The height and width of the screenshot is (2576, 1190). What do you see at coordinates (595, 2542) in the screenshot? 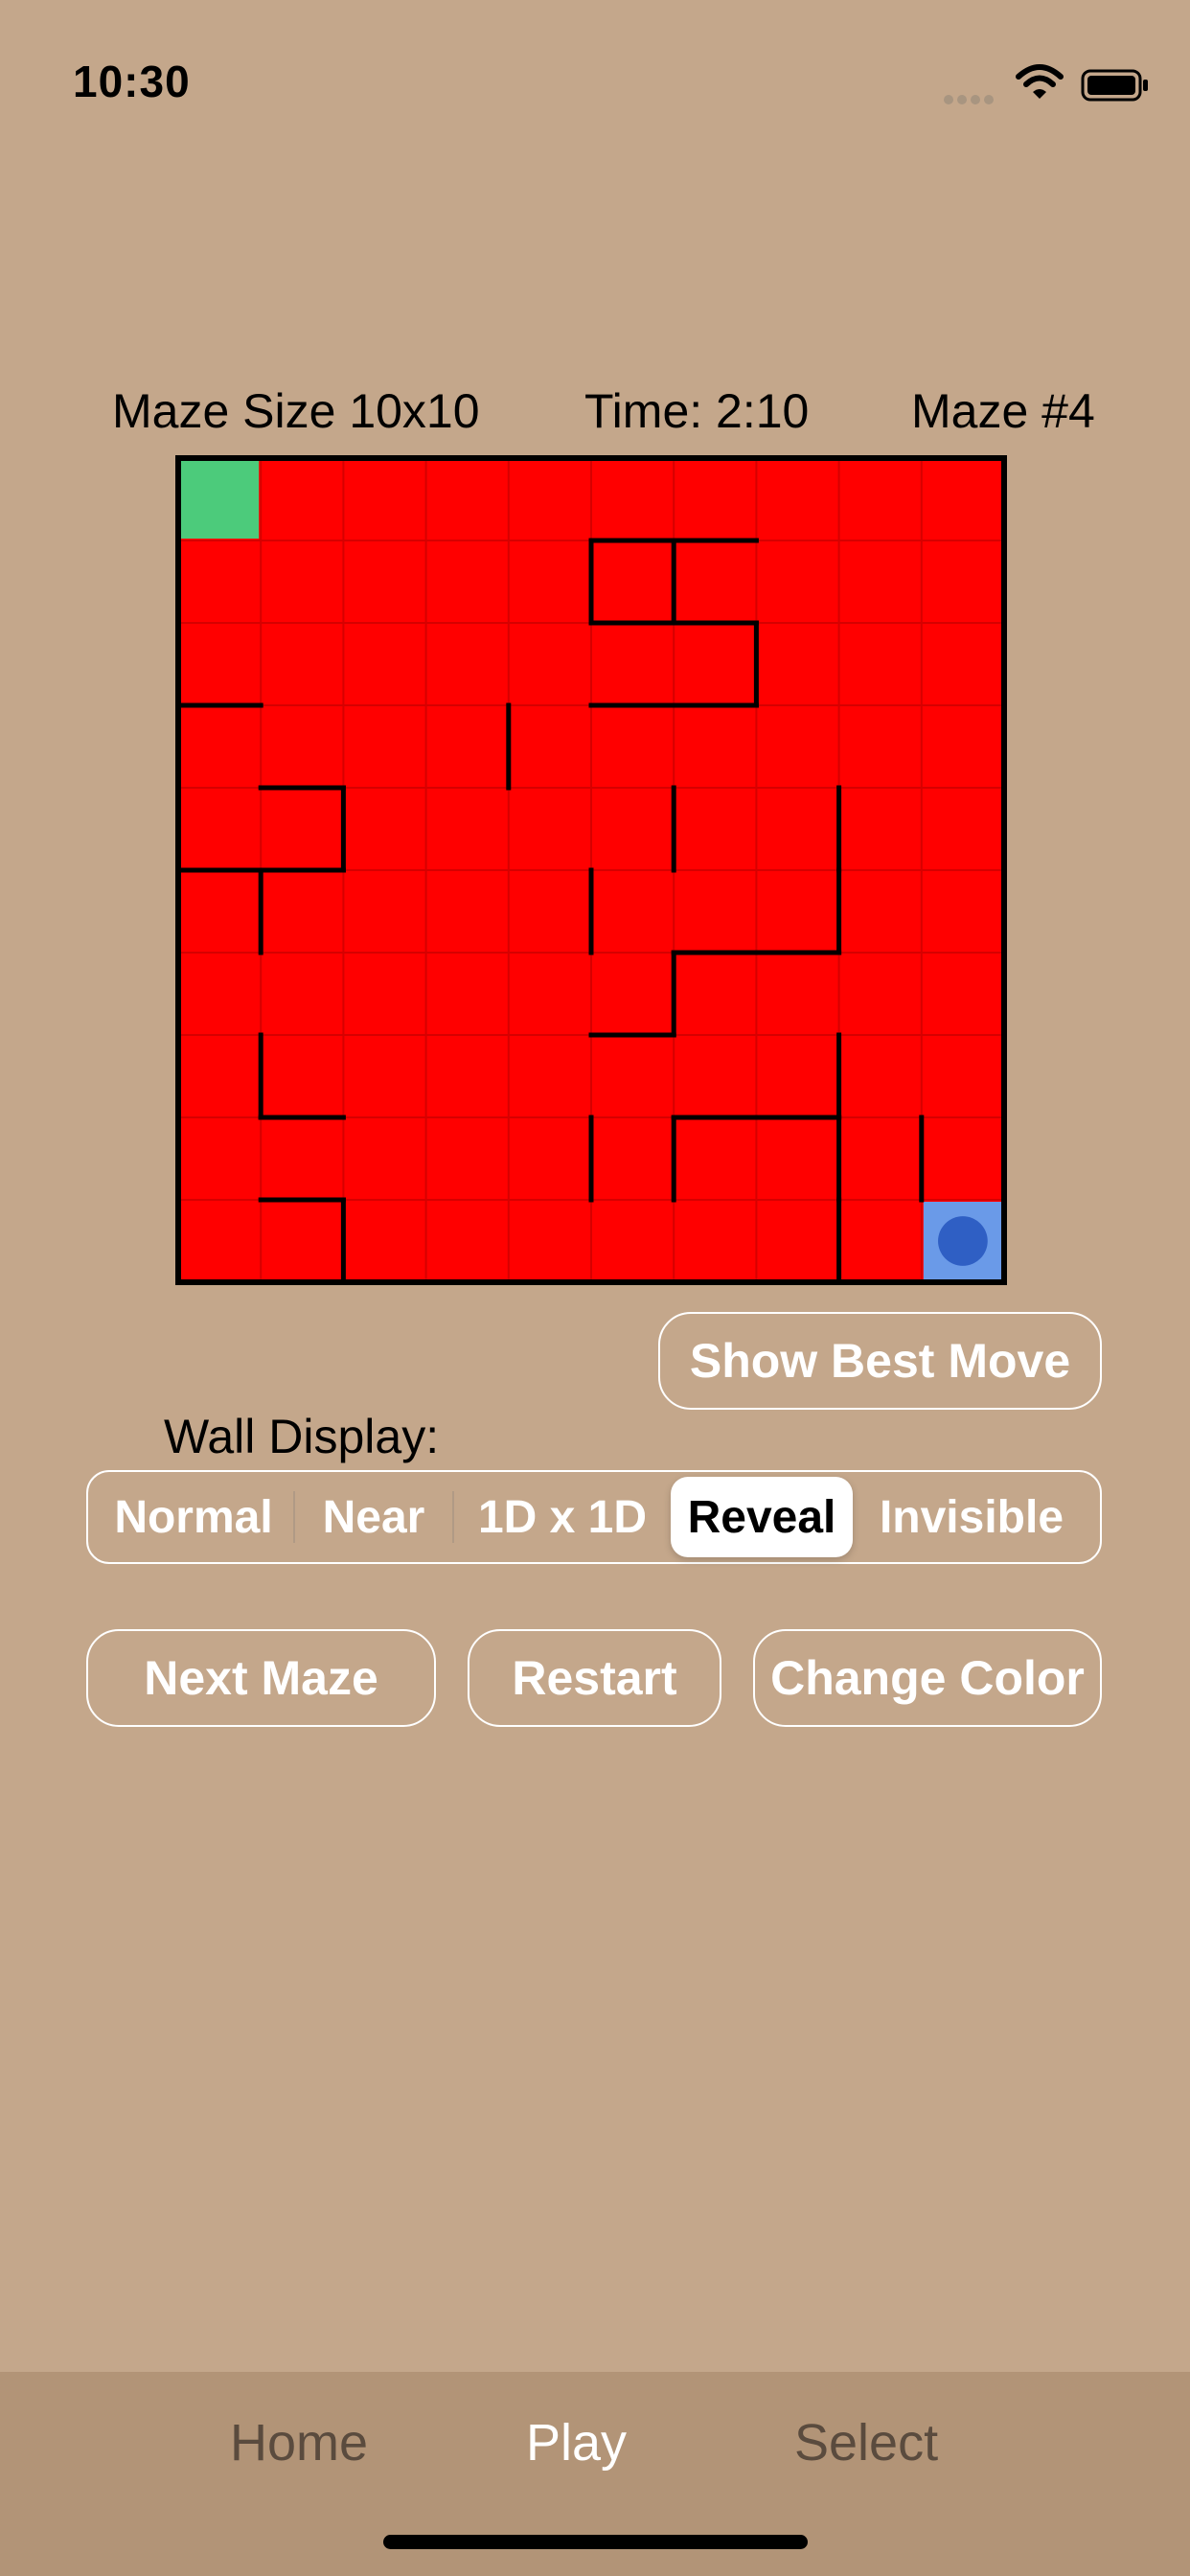
I see `home-indicator` at bounding box center [595, 2542].